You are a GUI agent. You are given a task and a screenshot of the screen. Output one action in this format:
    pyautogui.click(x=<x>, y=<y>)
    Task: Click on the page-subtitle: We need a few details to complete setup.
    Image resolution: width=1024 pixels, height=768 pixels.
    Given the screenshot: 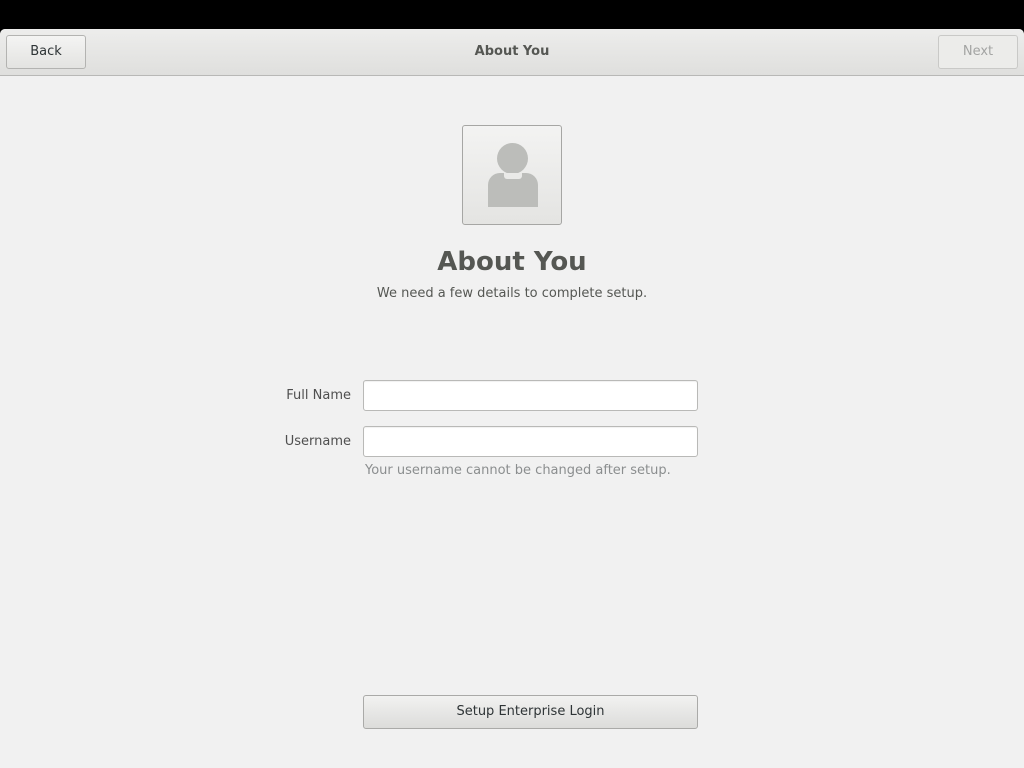 What is the action you would take?
    pyautogui.click(x=512, y=293)
    